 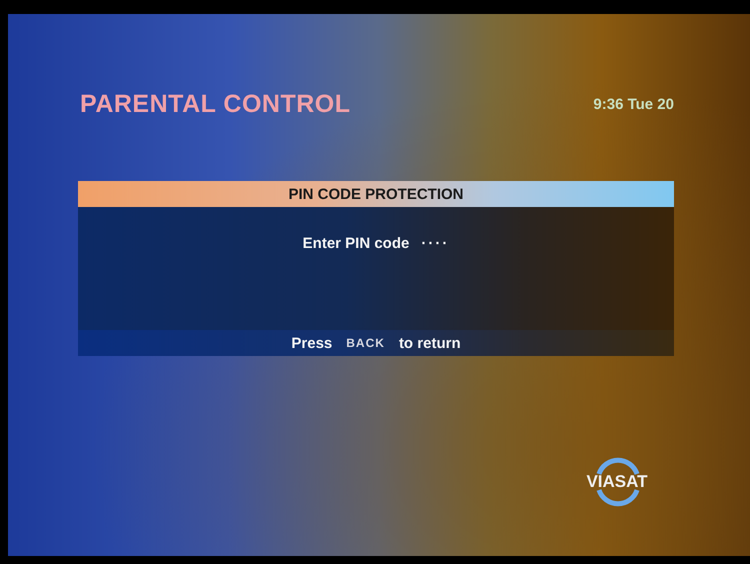 What do you see at coordinates (435, 282) in the screenshot?
I see `pin-field: ····` at bounding box center [435, 282].